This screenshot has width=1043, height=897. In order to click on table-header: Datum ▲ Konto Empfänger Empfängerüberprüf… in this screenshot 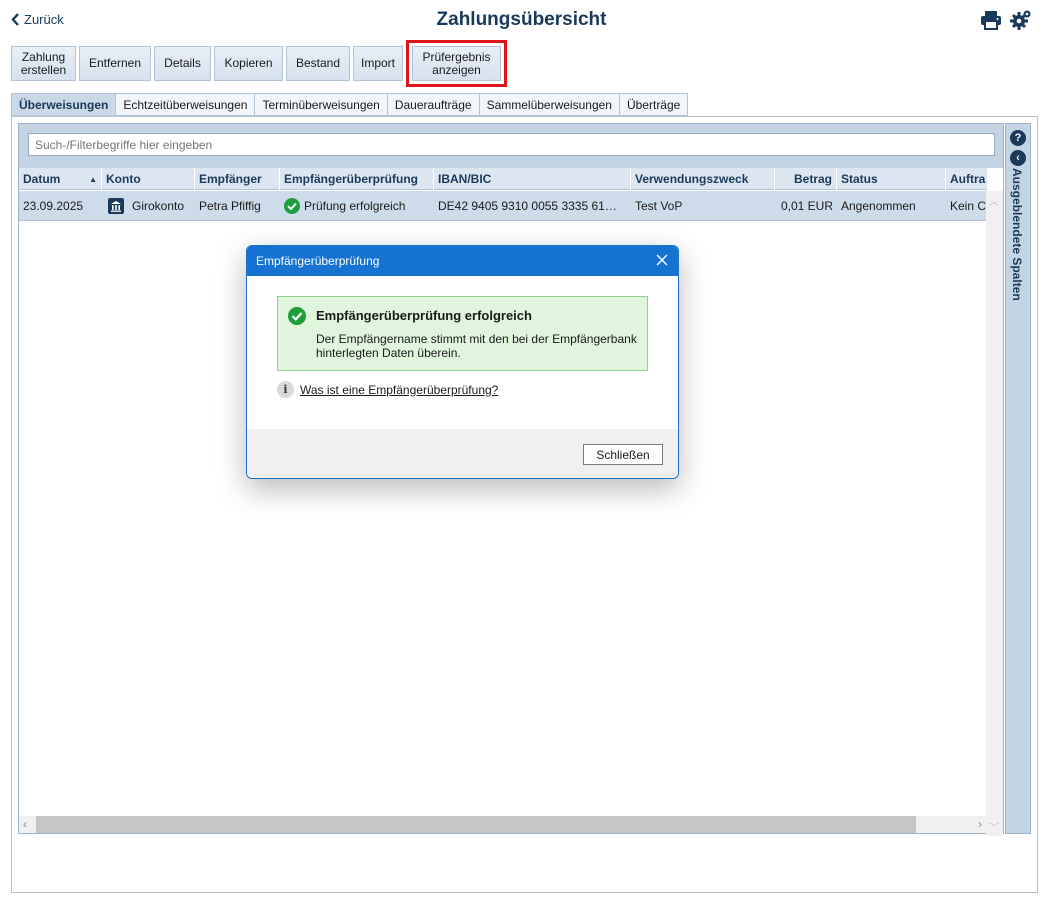, I will do `click(503, 179)`.